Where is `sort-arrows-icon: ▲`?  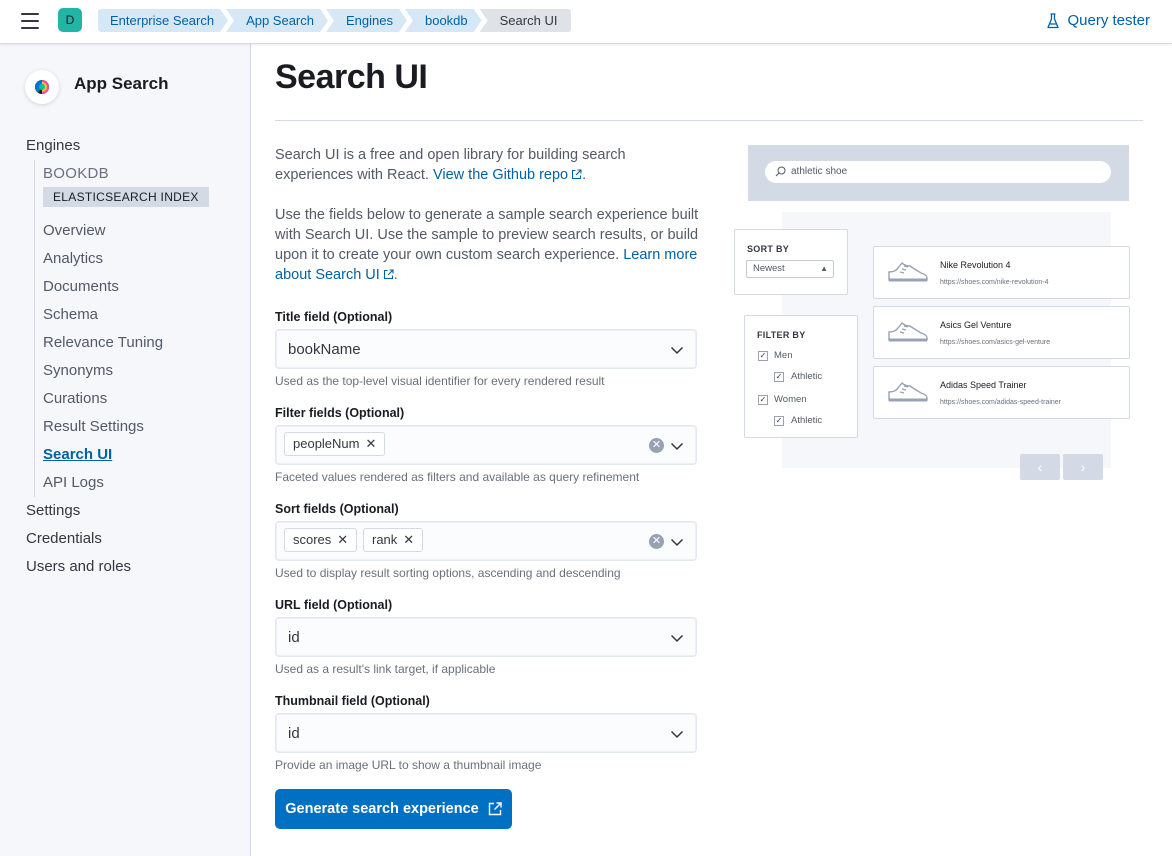
sort-arrows-icon: ▲ is located at coordinates (824, 268).